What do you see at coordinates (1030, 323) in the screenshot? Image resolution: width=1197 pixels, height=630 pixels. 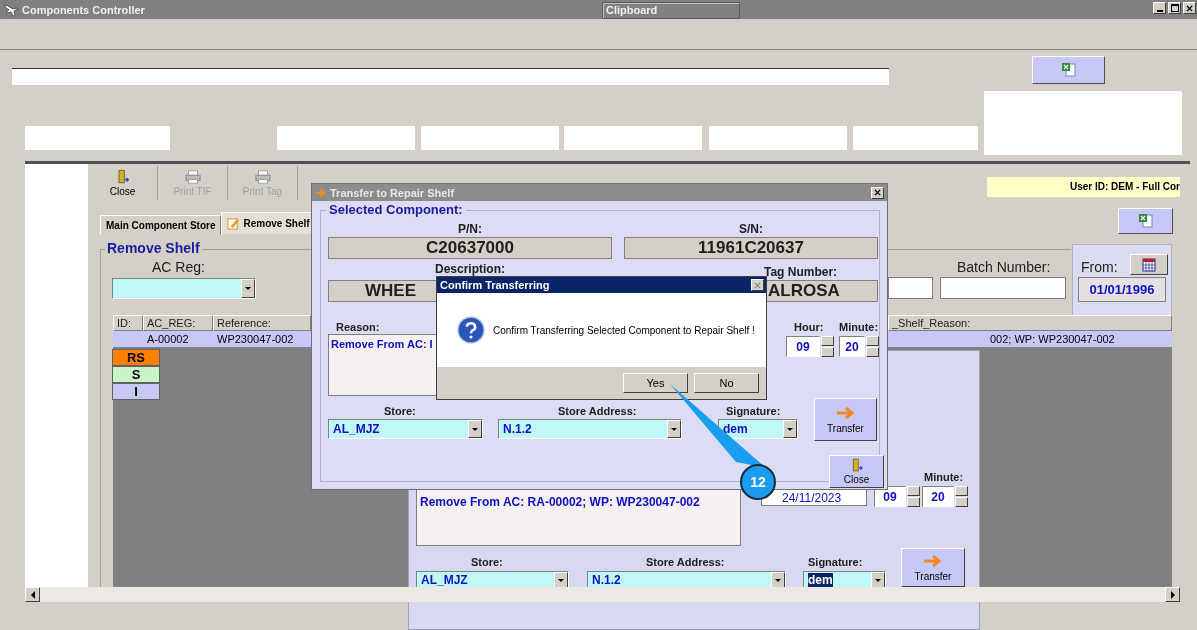 I see `column-header: _Shelf_Reason:` at bounding box center [1030, 323].